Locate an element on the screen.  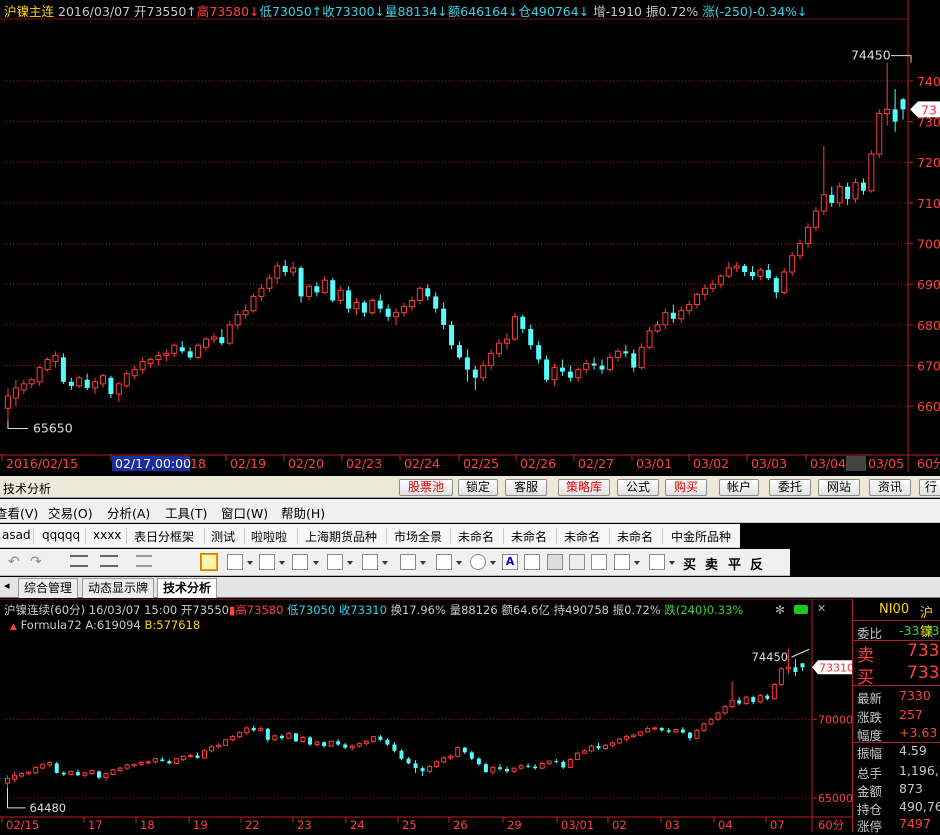
ellipse-icon is located at coordinates (478, 562).